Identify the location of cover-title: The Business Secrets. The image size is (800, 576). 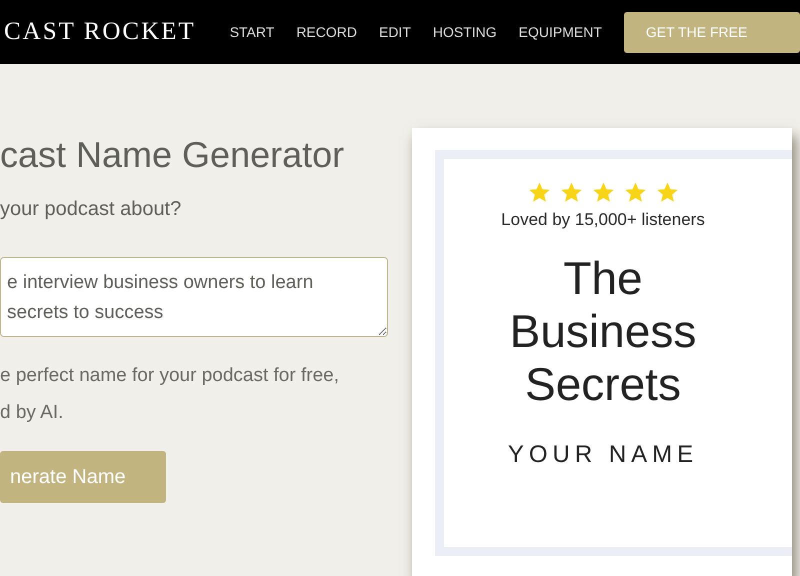
(603, 331).